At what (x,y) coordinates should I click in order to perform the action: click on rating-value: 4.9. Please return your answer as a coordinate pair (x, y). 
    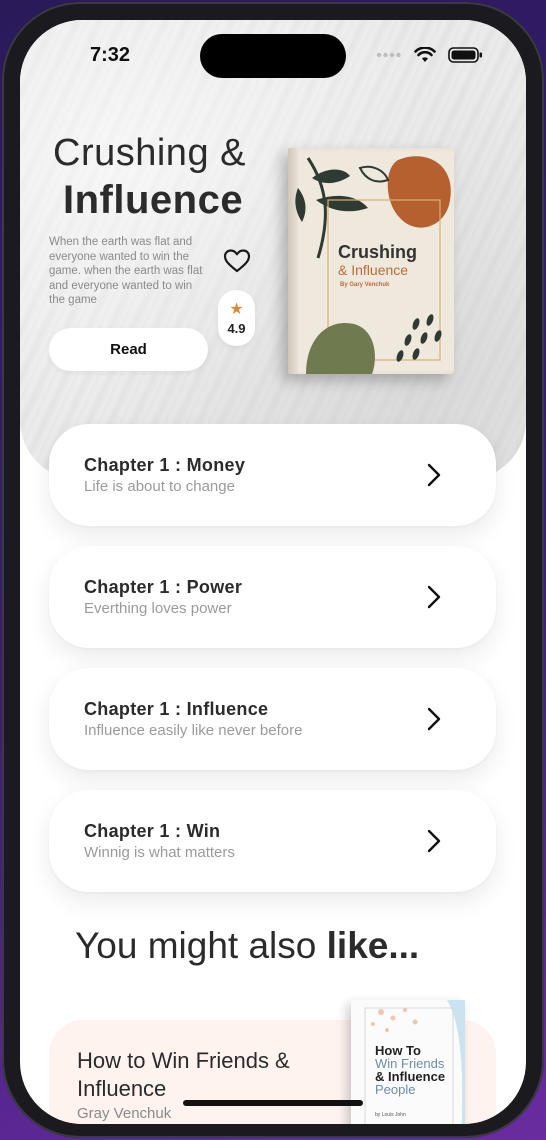
    Looking at the image, I should click on (236, 328).